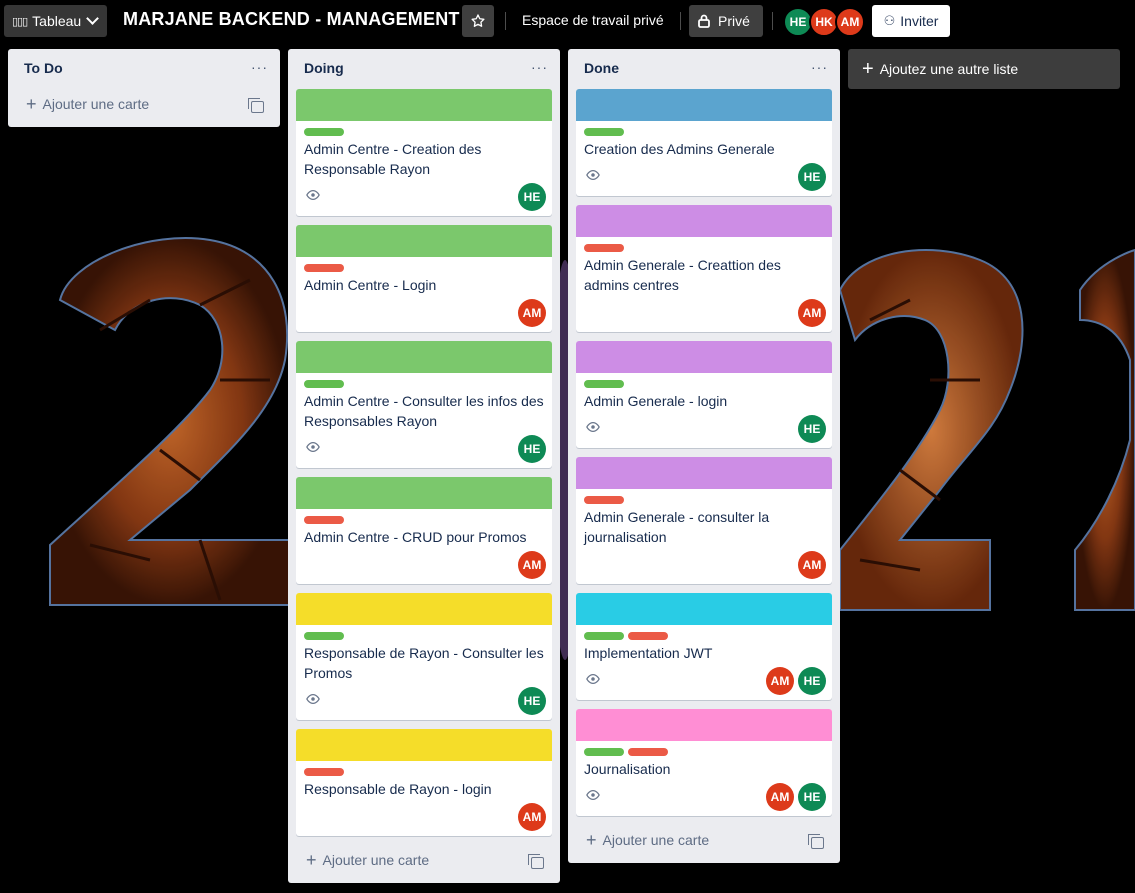  What do you see at coordinates (415, 537) in the screenshot?
I see `card-title: Admin Centre - CRUD pour Promos` at bounding box center [415, 537].